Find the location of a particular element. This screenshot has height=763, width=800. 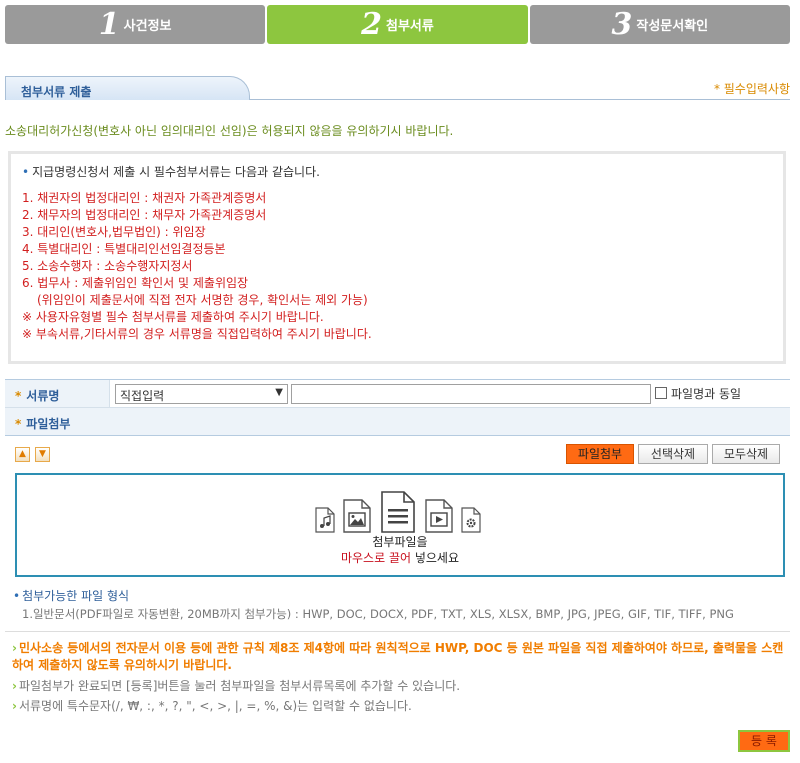

info-line: 1. 채권자의 법정대리인 : 채권자 가족관계증명서 is located at coordinates (144, 198).